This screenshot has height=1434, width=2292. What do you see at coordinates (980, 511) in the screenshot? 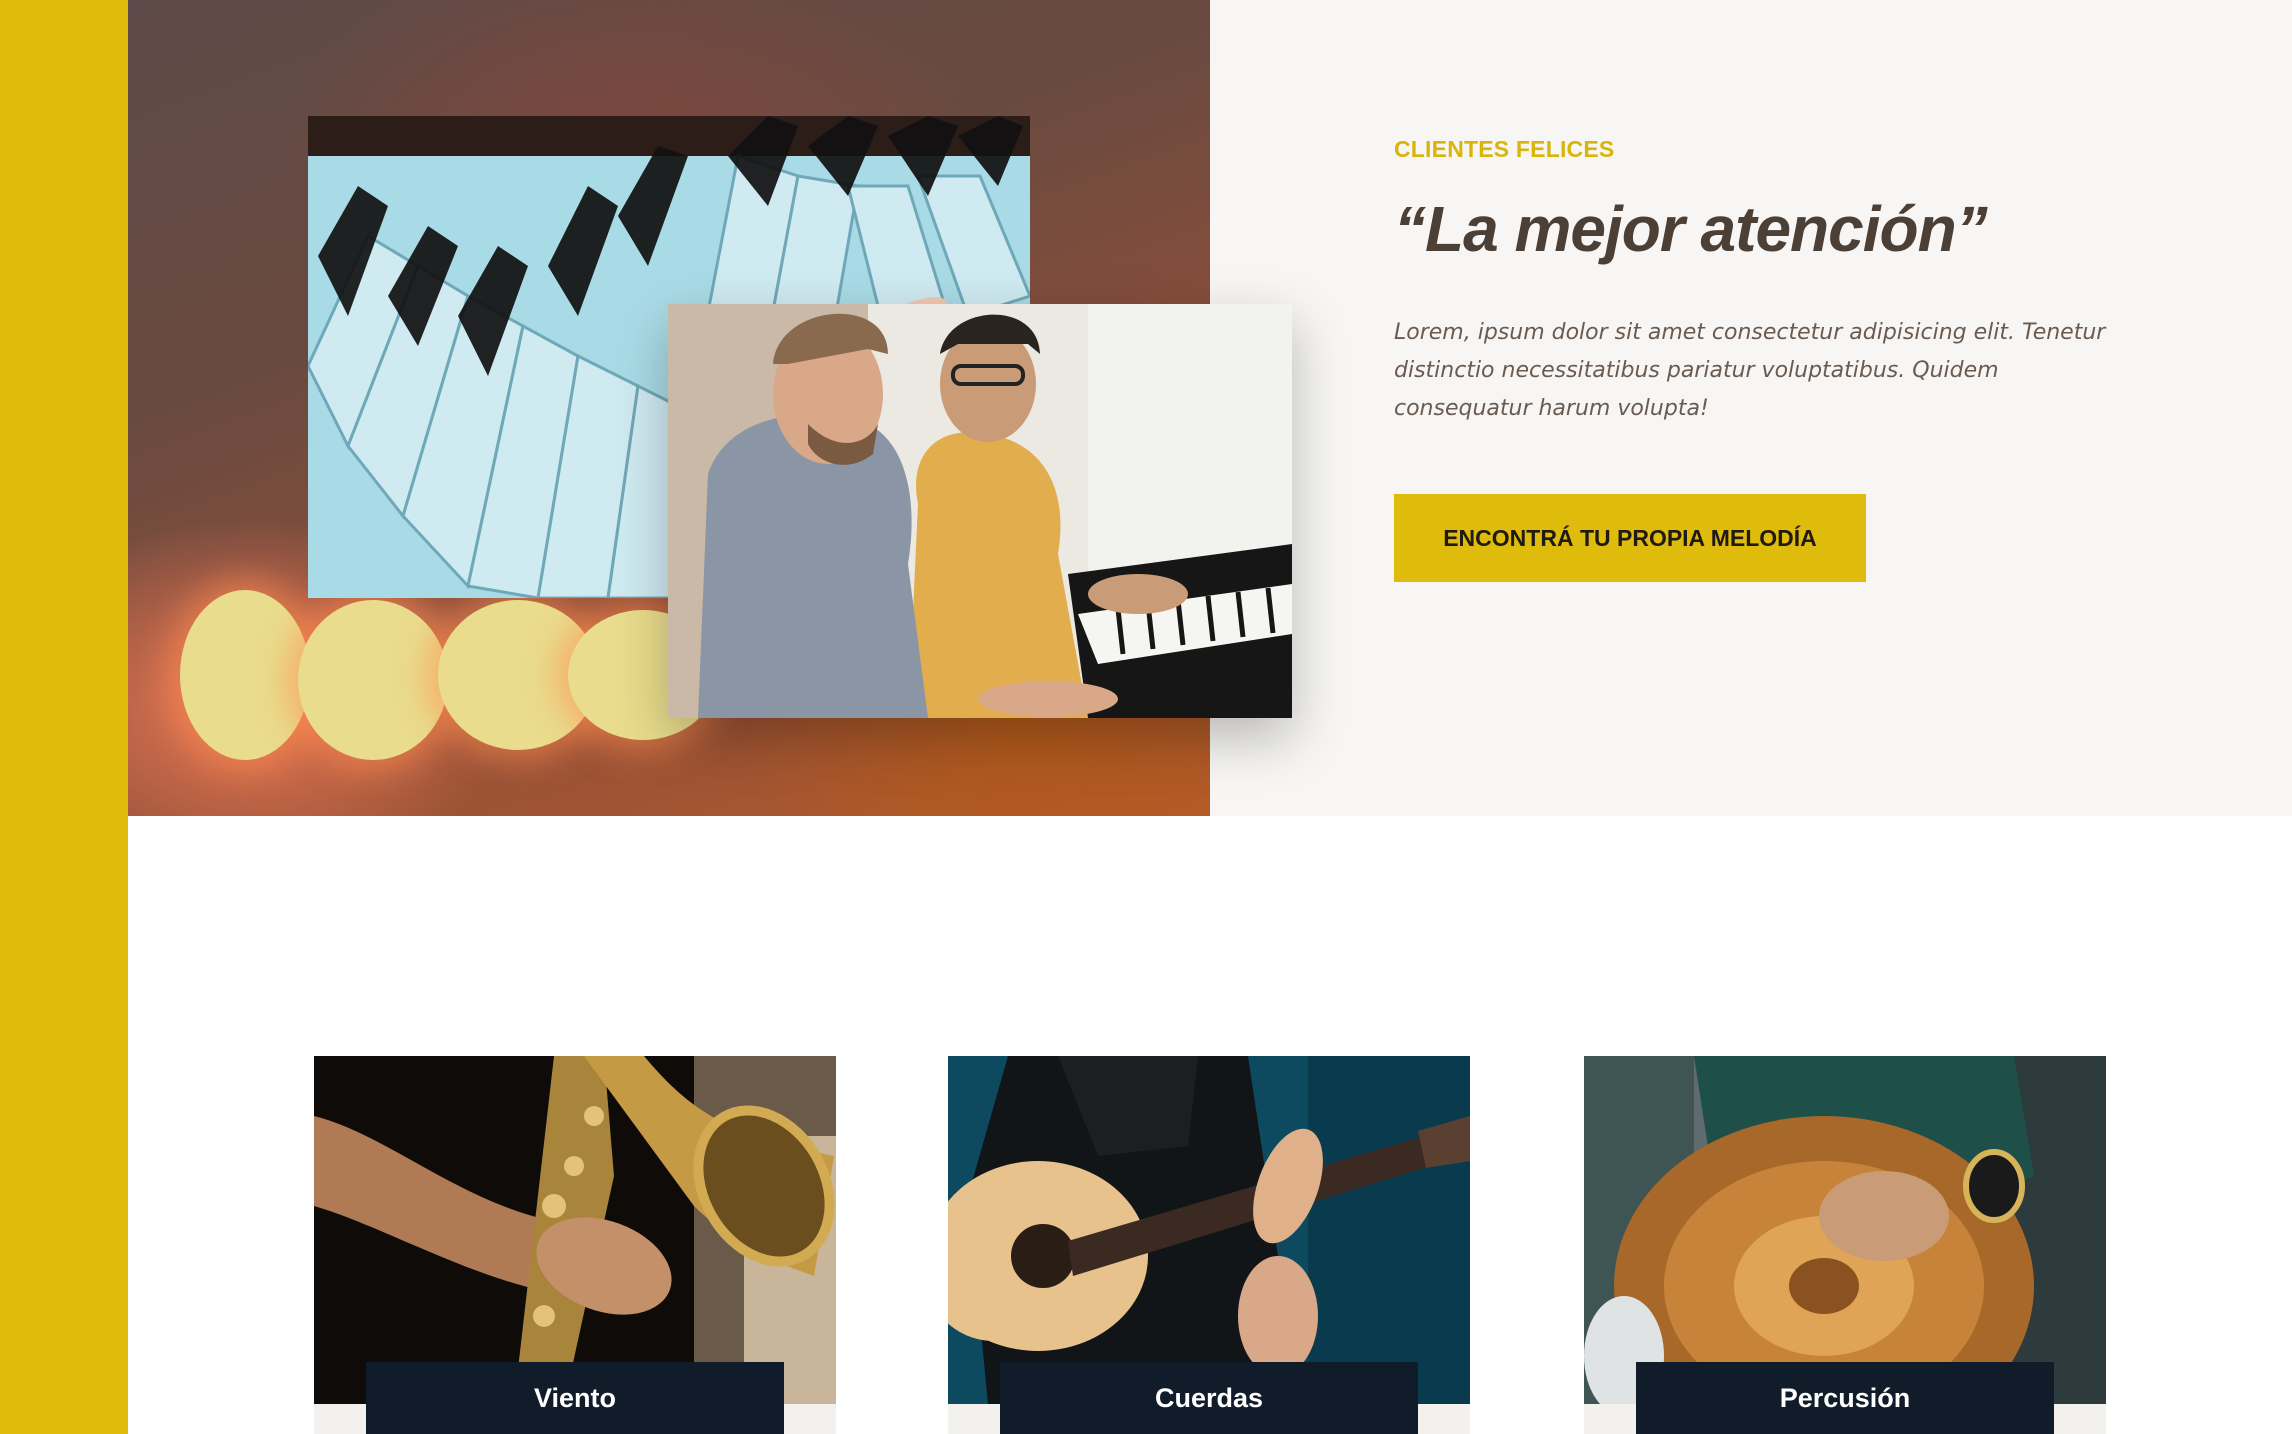
I see `piano-lesson-photo` at bounding box center [980, 511].